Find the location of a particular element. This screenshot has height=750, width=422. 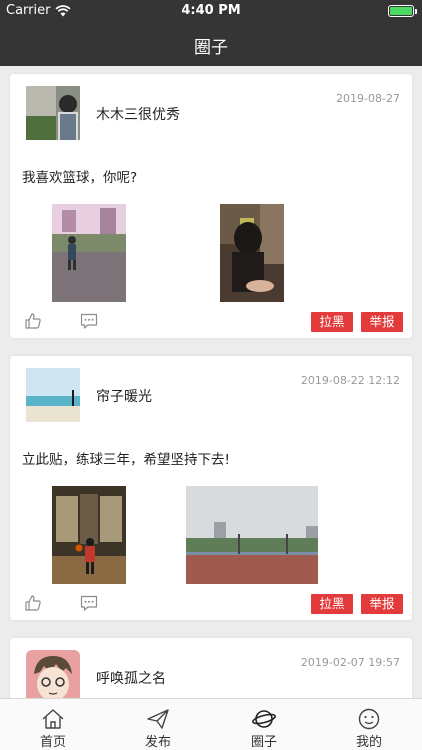

post-username: 木木三很优秀 is located at coordinates (138, 114).